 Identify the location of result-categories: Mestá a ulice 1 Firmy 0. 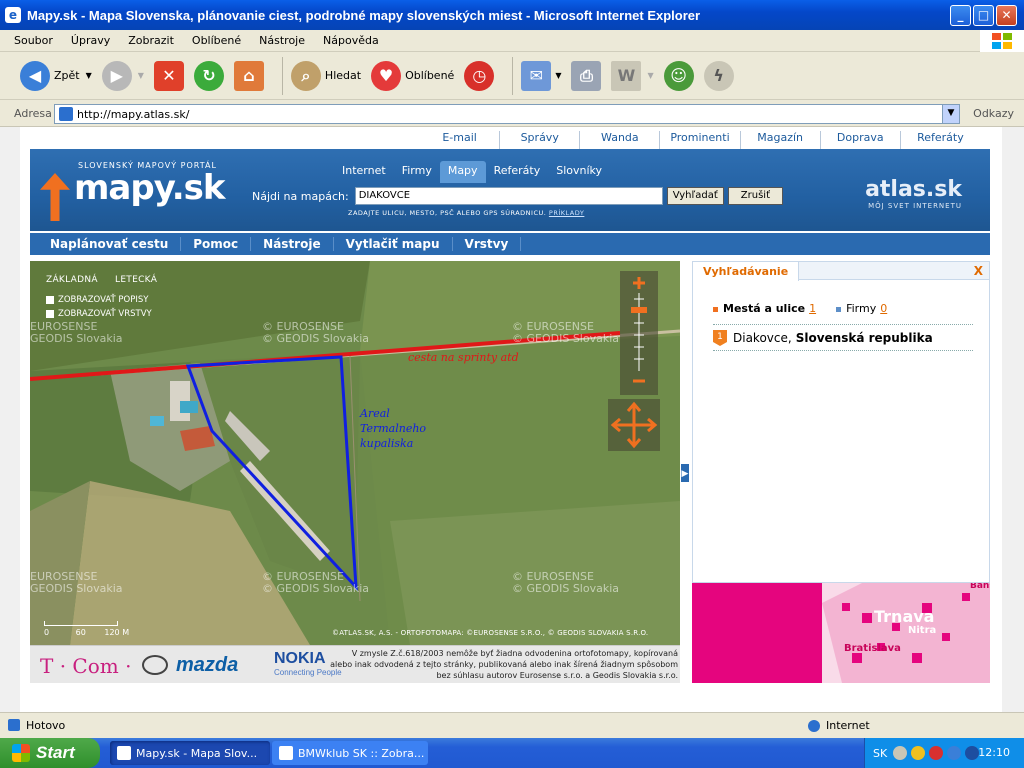
(800, 308).